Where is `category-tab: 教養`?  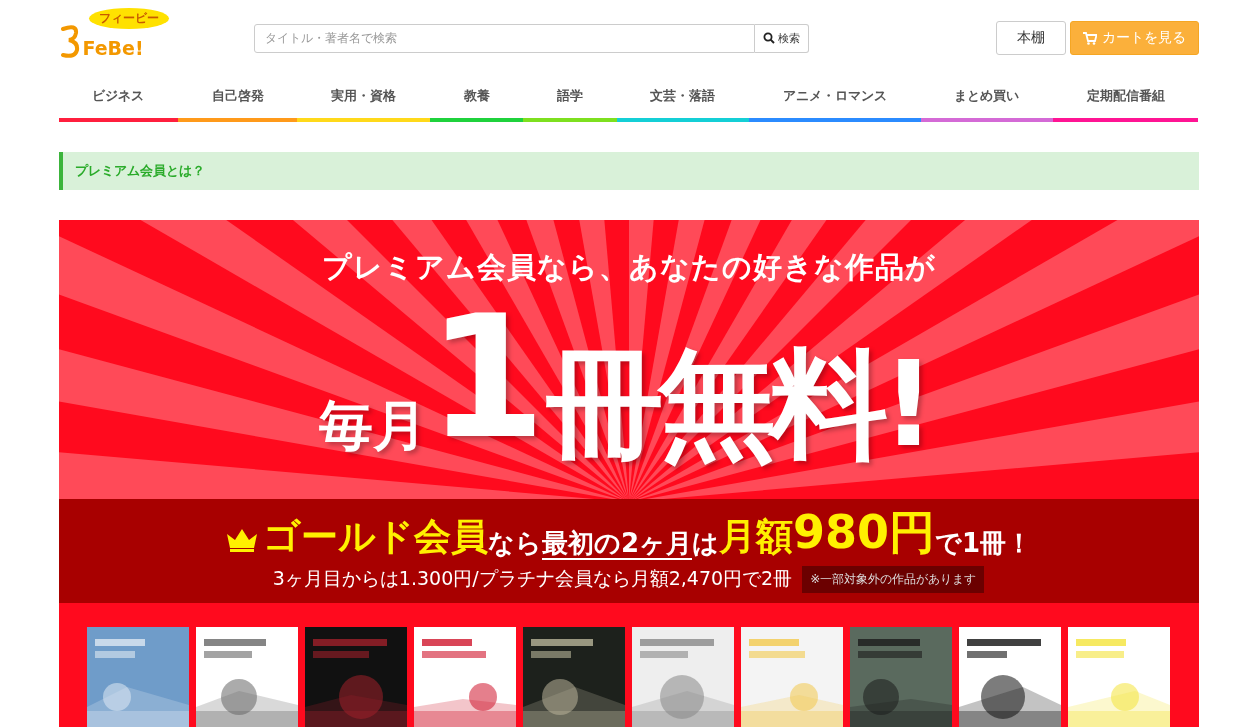
category-tab: 教養 is located at coordinates (476, 99).